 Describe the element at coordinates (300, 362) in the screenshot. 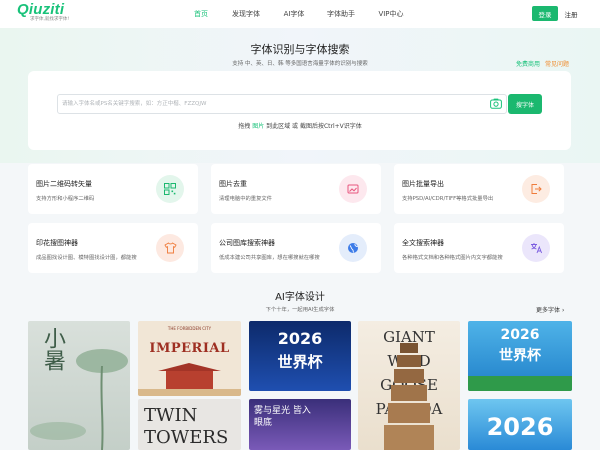

I see `thumb-subtext: 世界杯` at that location.